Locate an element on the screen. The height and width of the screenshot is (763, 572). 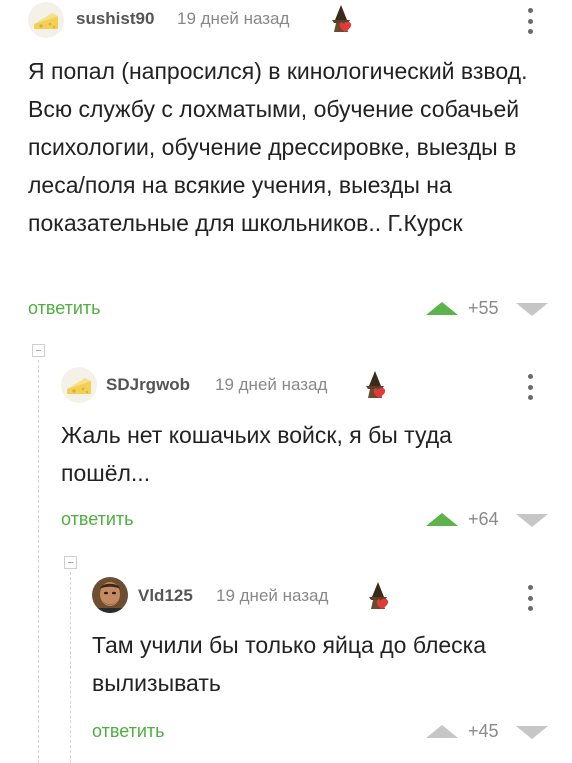
rating-count: +45 is located at coordinates (483, 731).